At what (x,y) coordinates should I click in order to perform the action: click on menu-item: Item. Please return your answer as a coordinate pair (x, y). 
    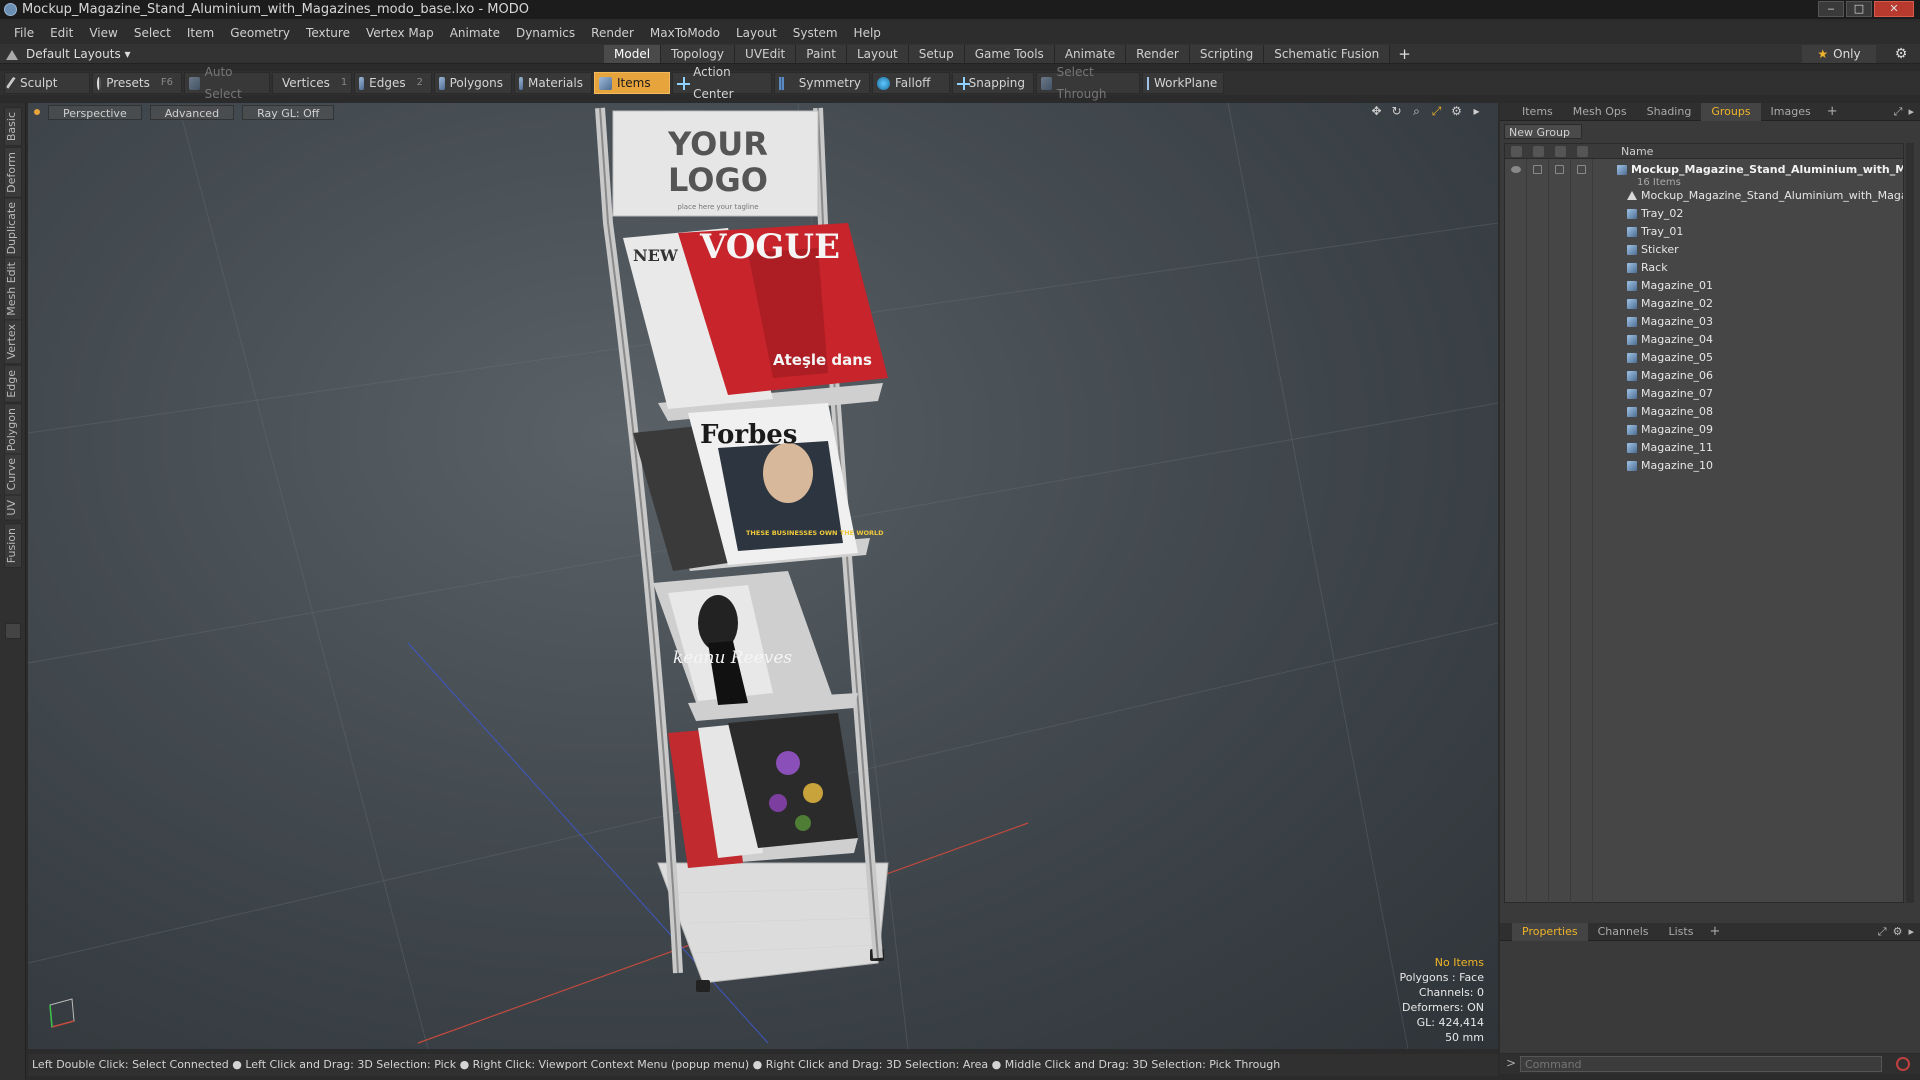
    Looking at the image, I should click on (200, 33).